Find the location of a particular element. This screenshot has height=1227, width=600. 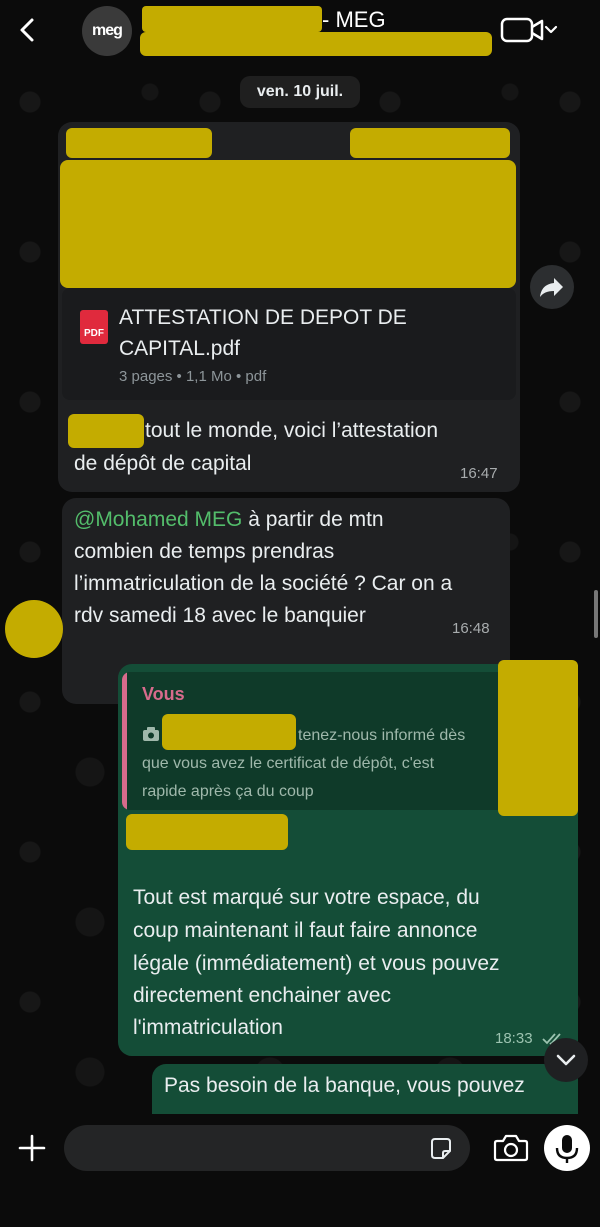

scroll-to-bottom-button is located at coordinates (566, 1060).